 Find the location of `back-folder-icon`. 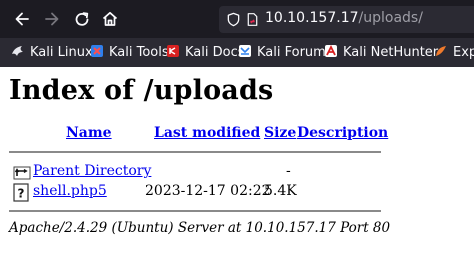

back-folder-icon is located at coordinates (22, 173).